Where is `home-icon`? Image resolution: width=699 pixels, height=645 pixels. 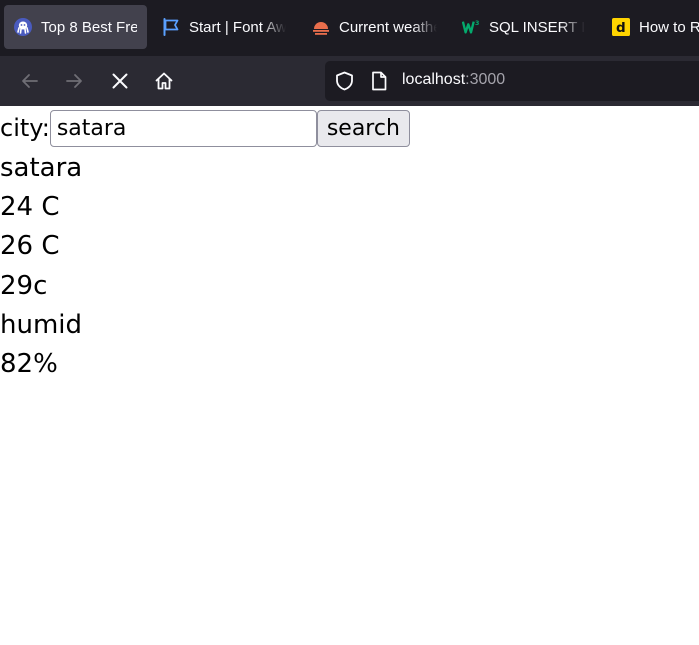
home-icon is located at coordinates (164, 81).